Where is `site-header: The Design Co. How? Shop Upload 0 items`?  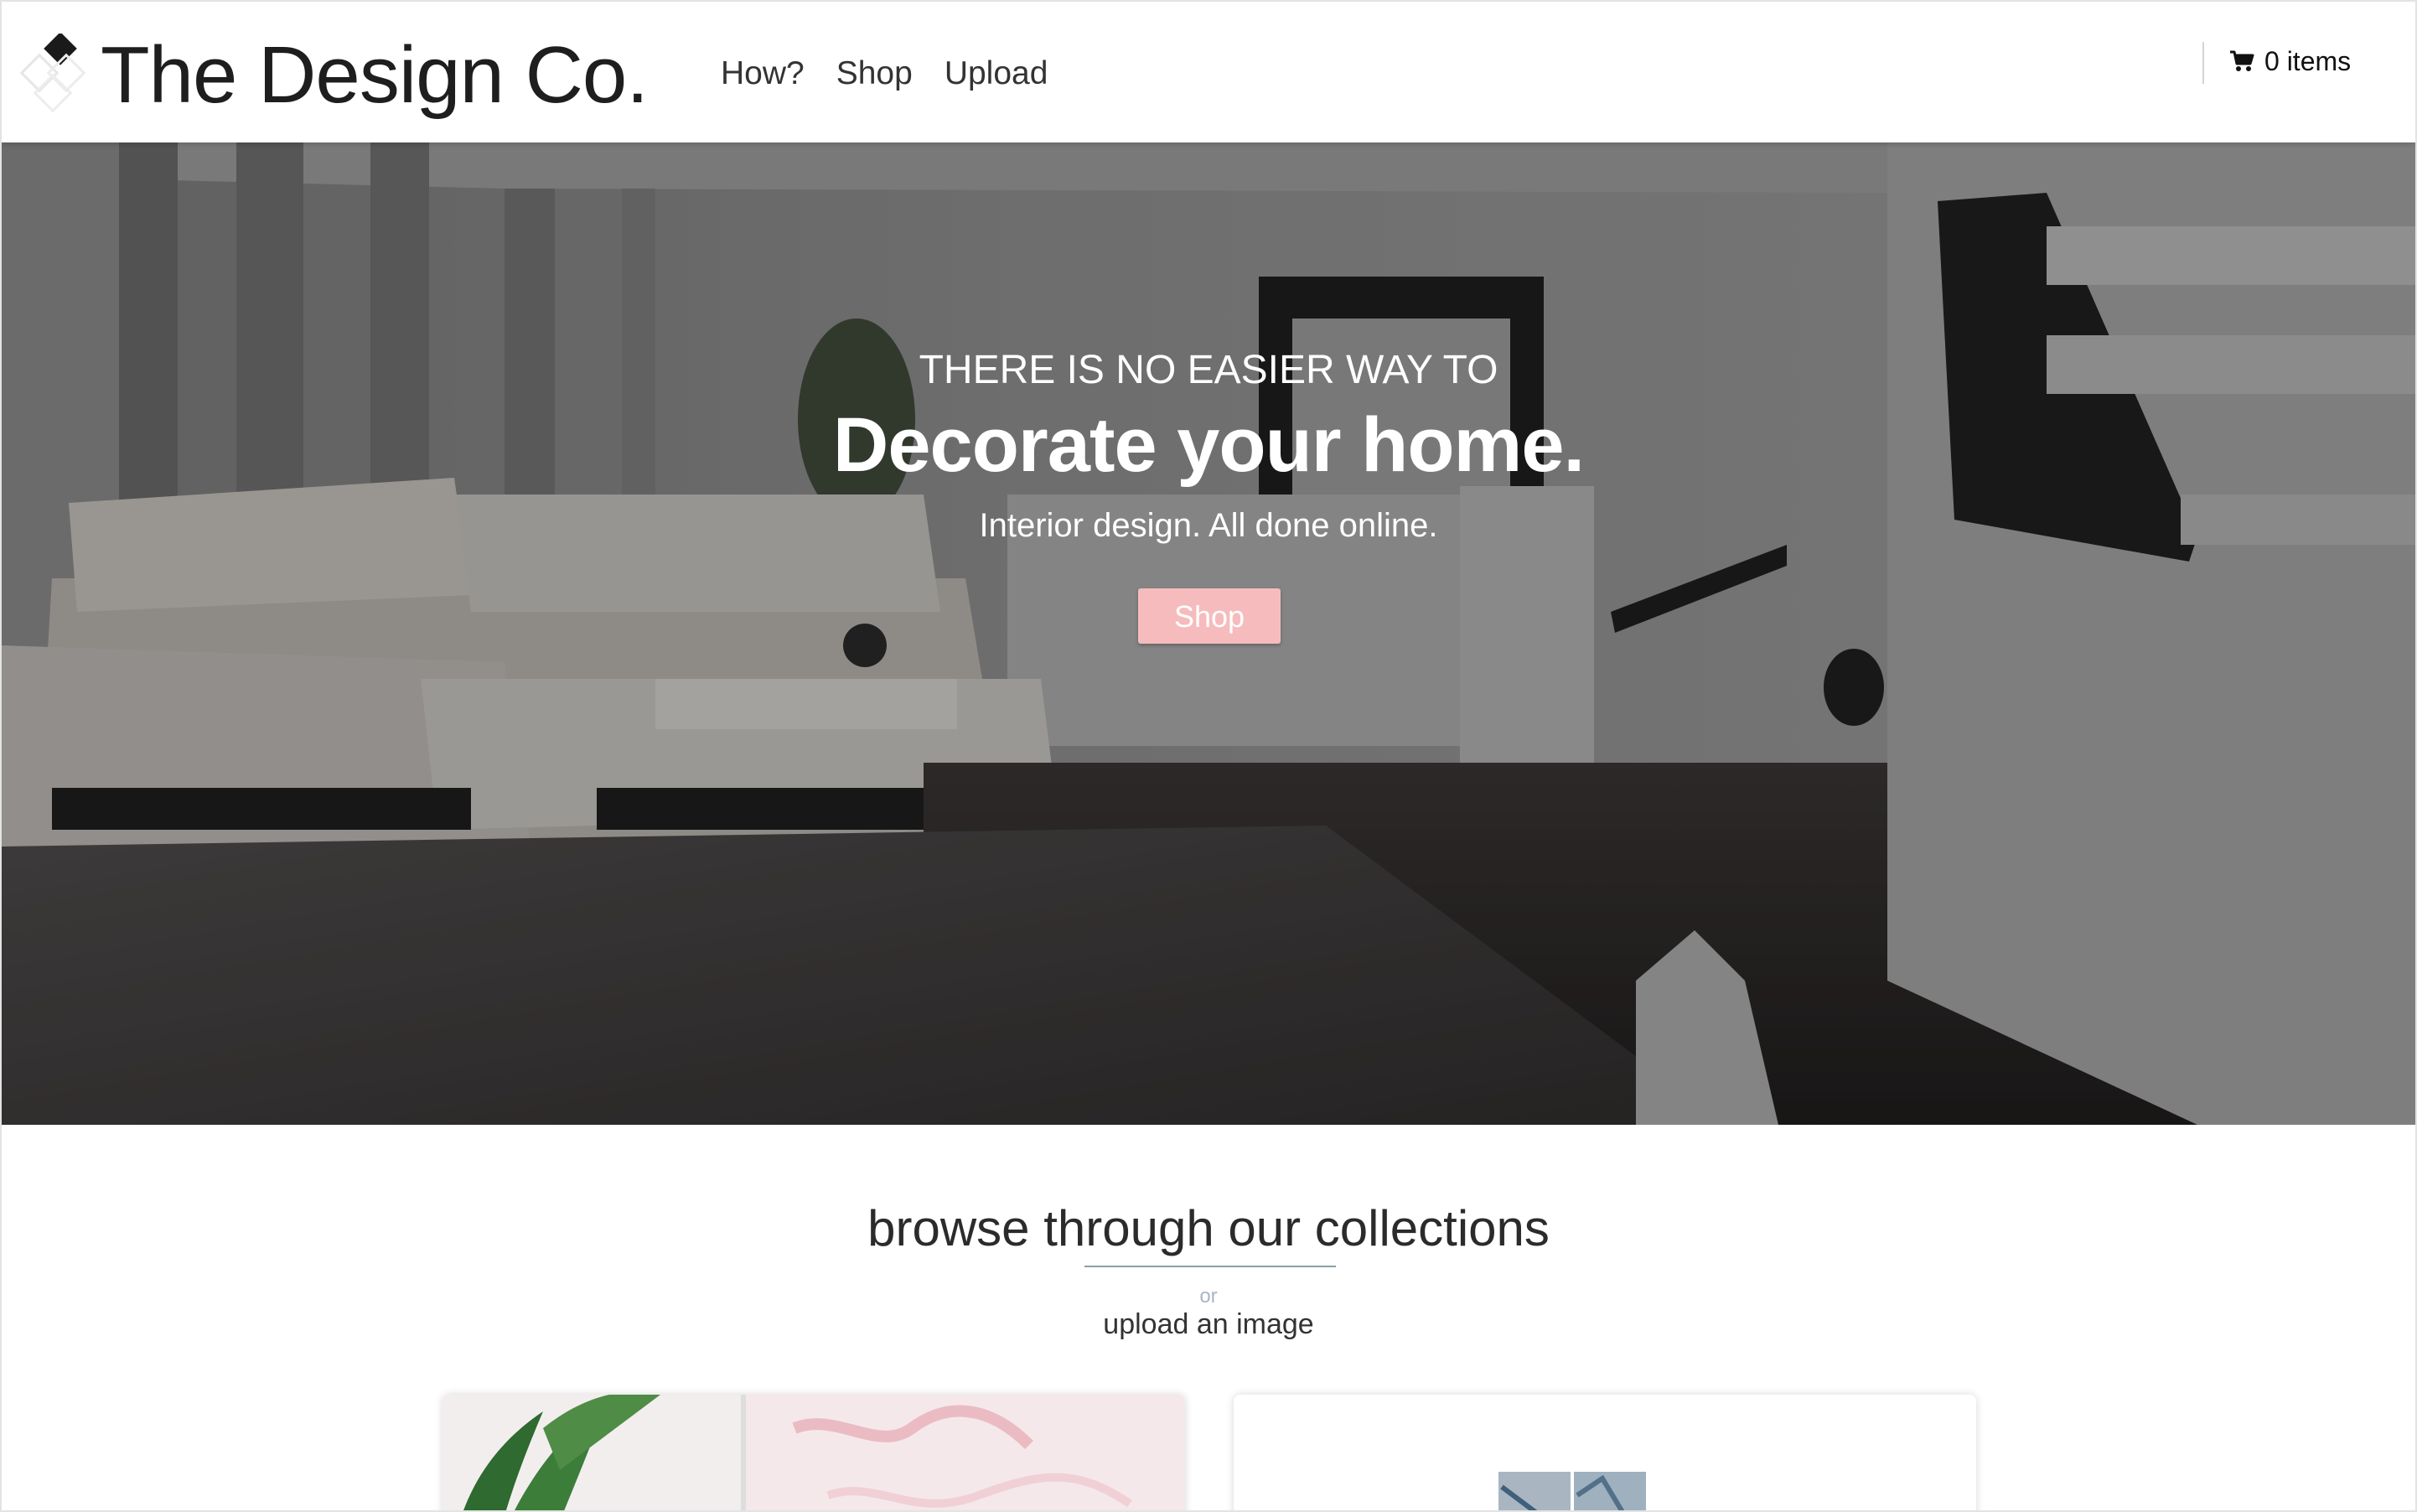
site-header: The Design Co. How? Shop Upload 0 items is located at coordinates (1208, 72).